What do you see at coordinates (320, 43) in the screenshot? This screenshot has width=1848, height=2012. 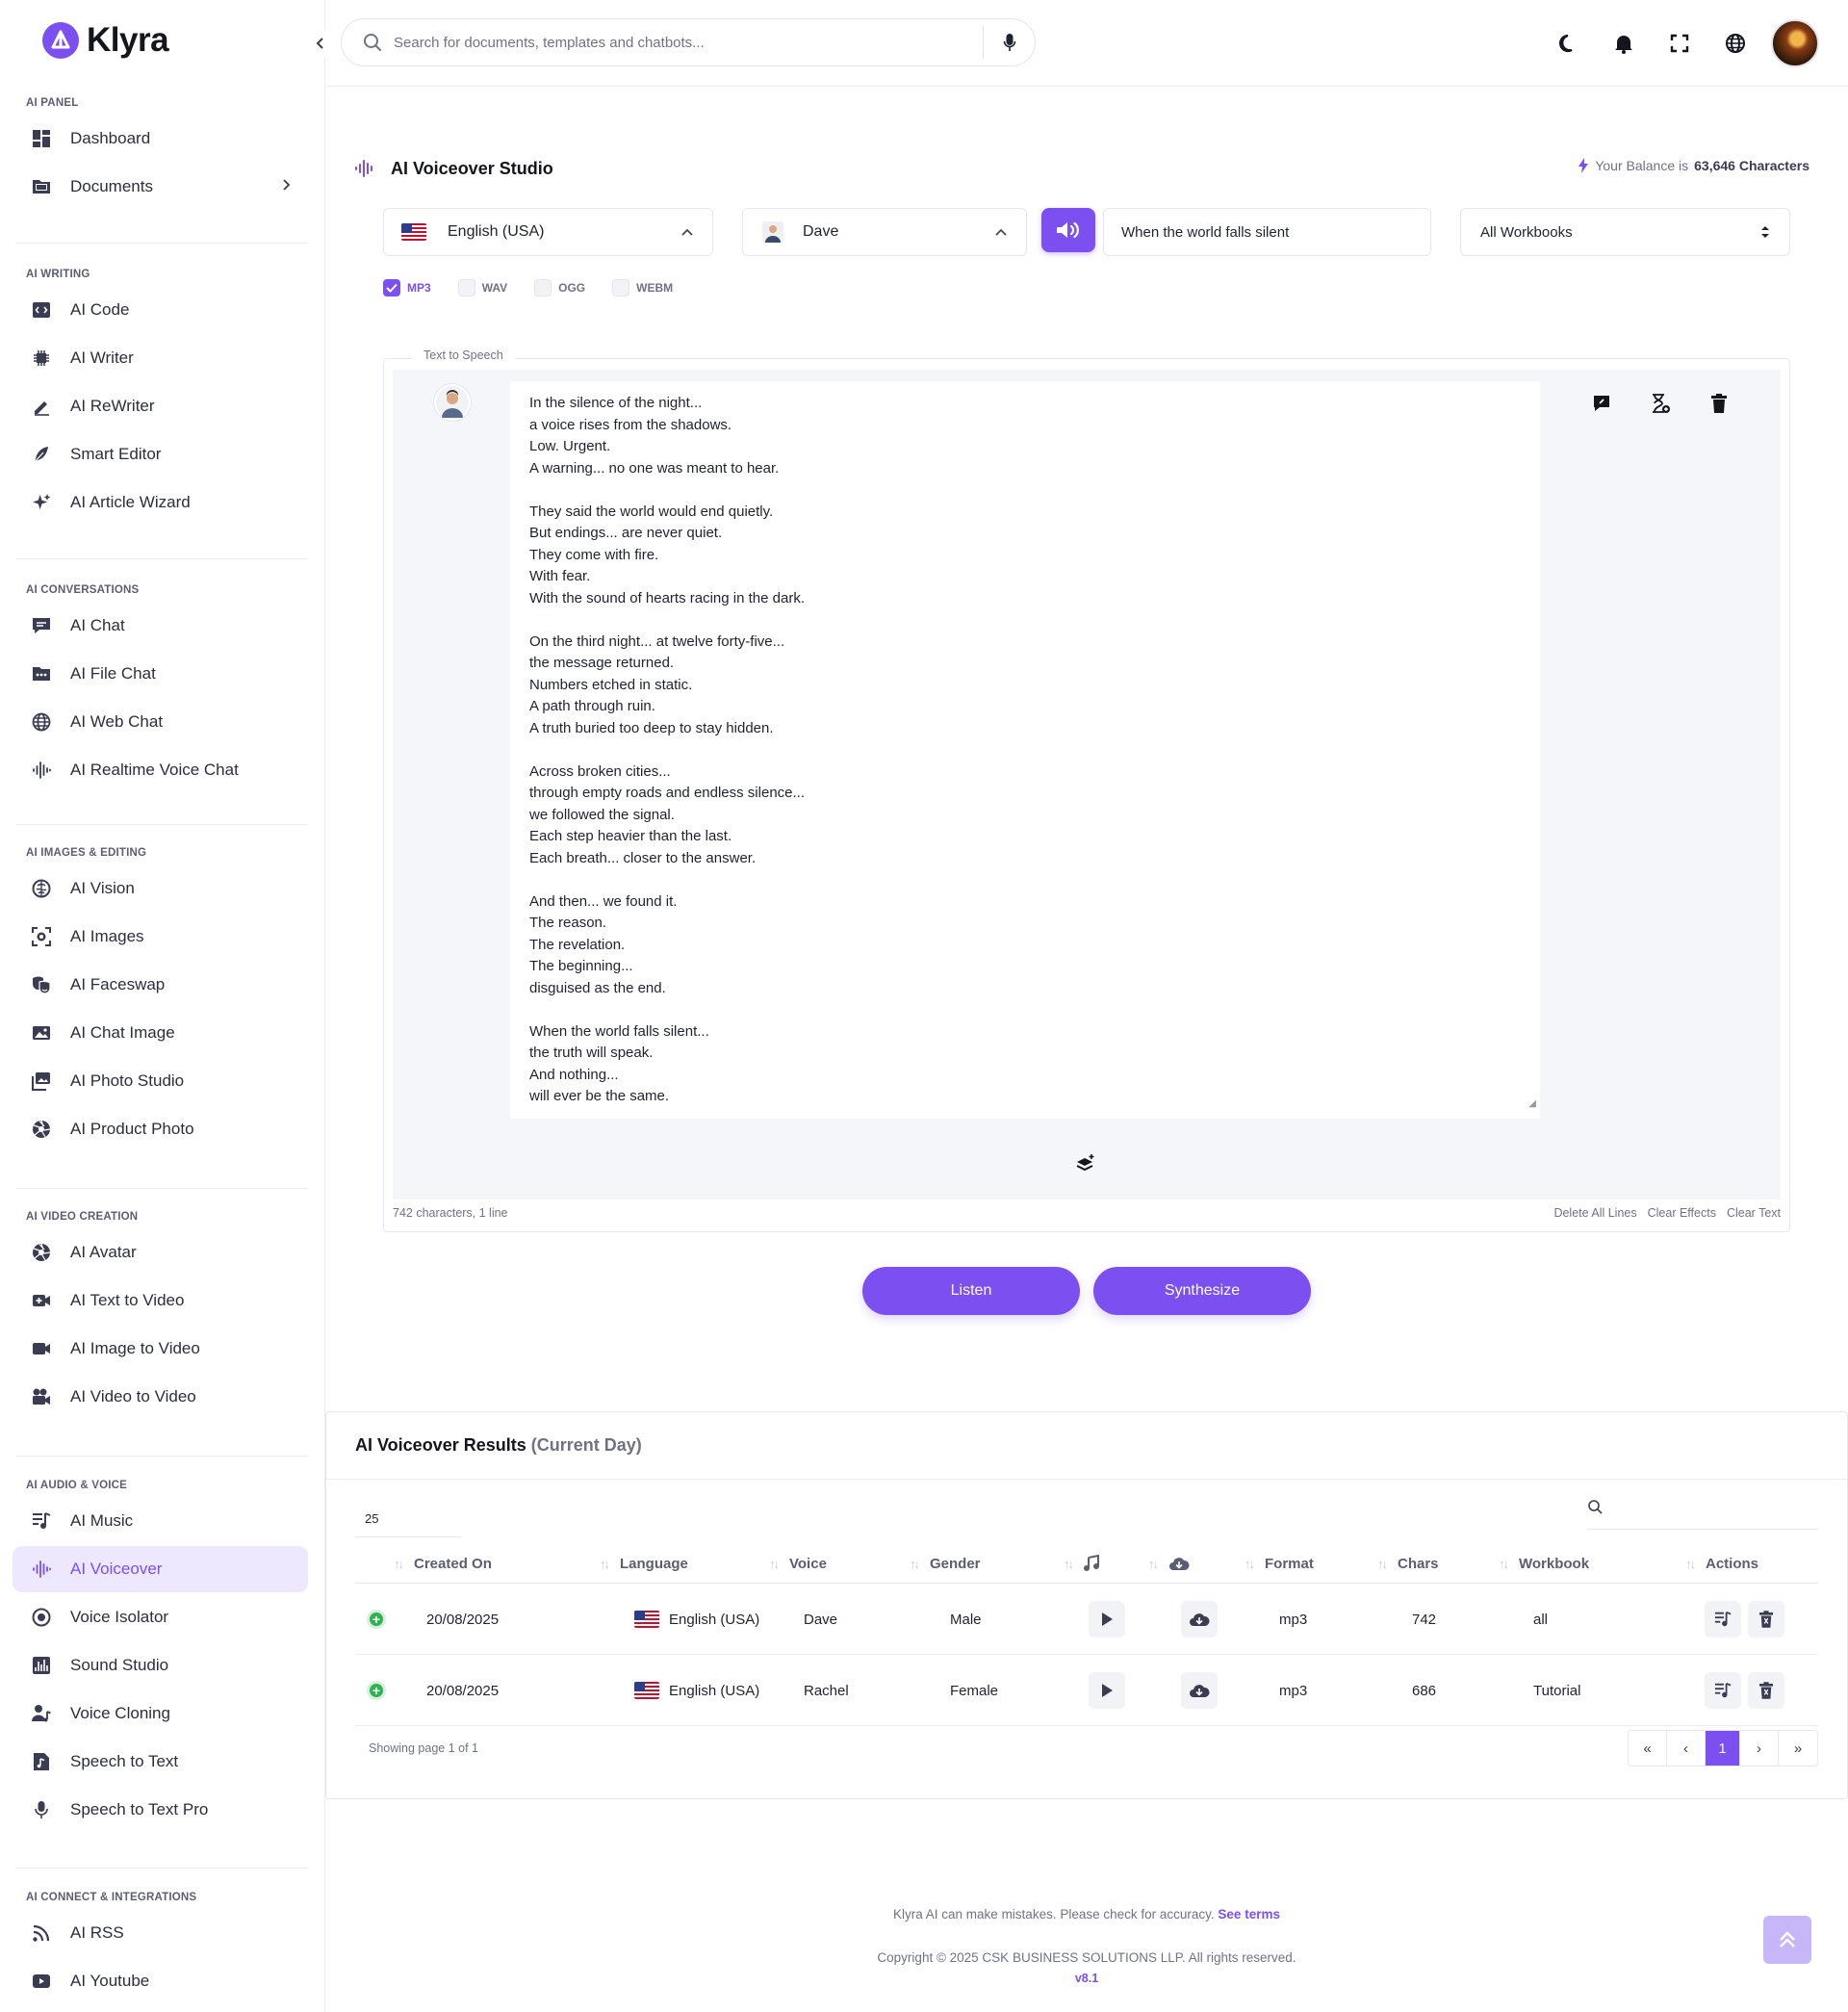 I see `collapse-sidebar-button` at bounding box center [320, 43].